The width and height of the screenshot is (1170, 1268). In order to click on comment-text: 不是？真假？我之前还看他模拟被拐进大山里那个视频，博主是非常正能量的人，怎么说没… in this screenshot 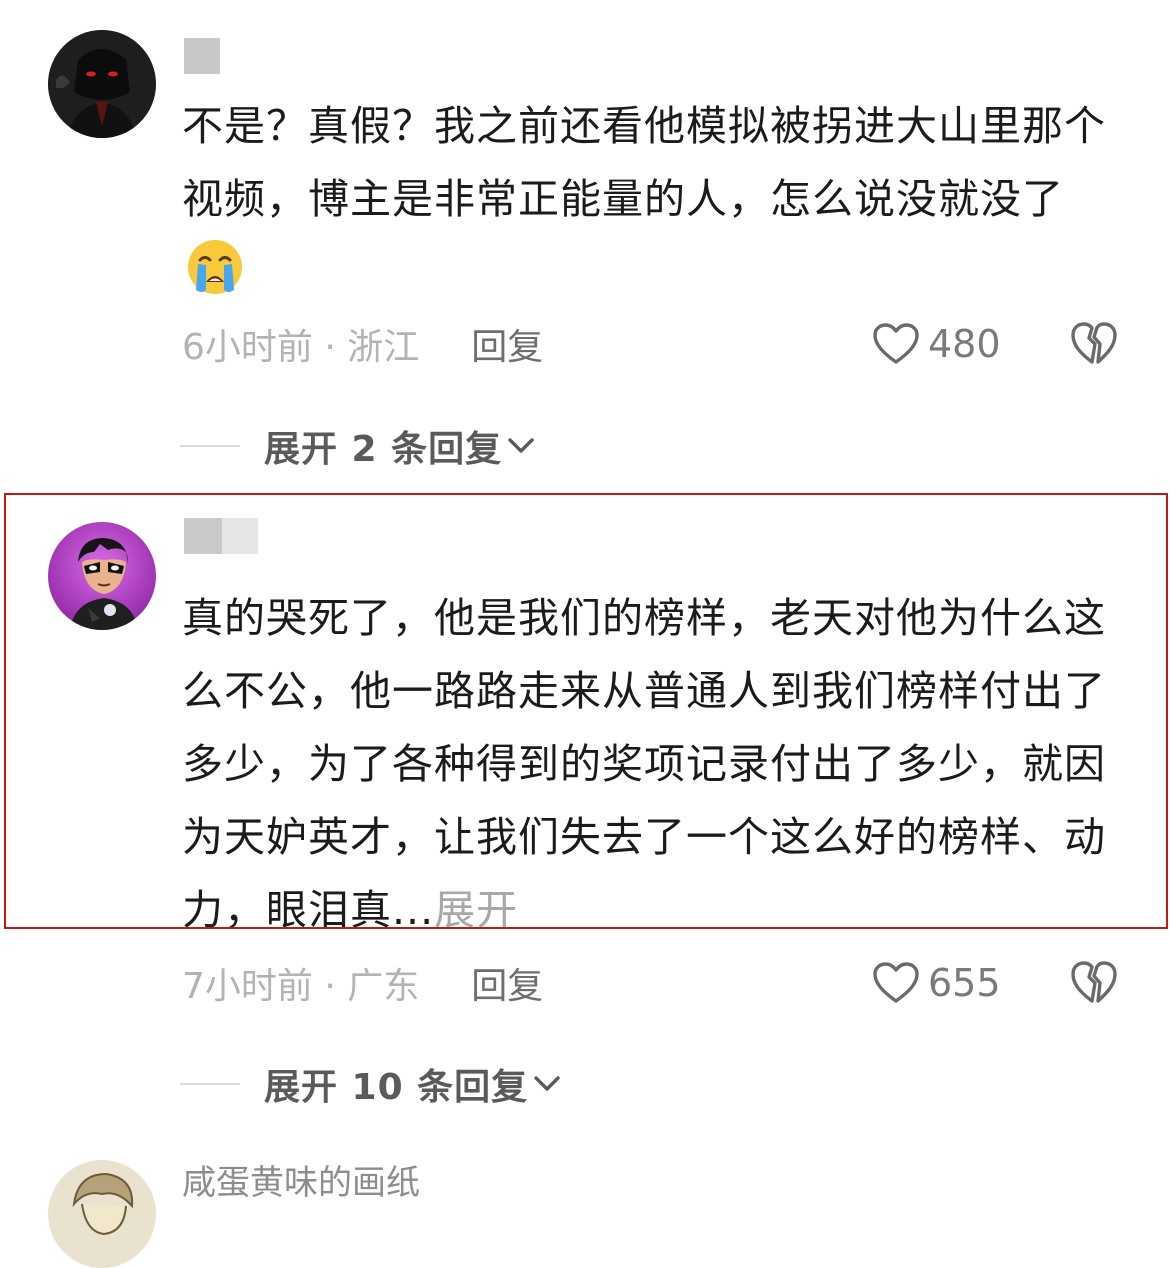, I will do `click(649, 199)`.